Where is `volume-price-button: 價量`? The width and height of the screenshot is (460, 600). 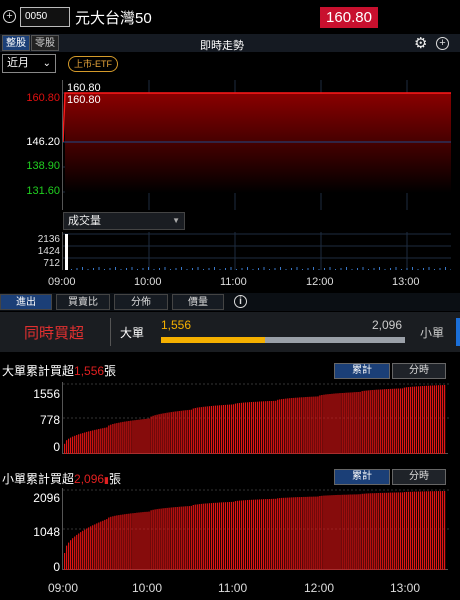
volume-price-button: 價量 is located at coordinates (198, 302).